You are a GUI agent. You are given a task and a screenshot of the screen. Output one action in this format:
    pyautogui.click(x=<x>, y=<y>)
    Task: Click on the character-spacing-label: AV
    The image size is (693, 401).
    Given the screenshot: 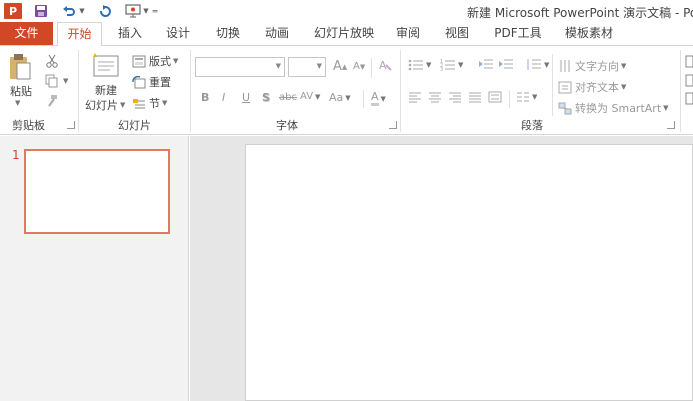 What is the action you would take?
    pyautogui.click(x=307, y=96)
    